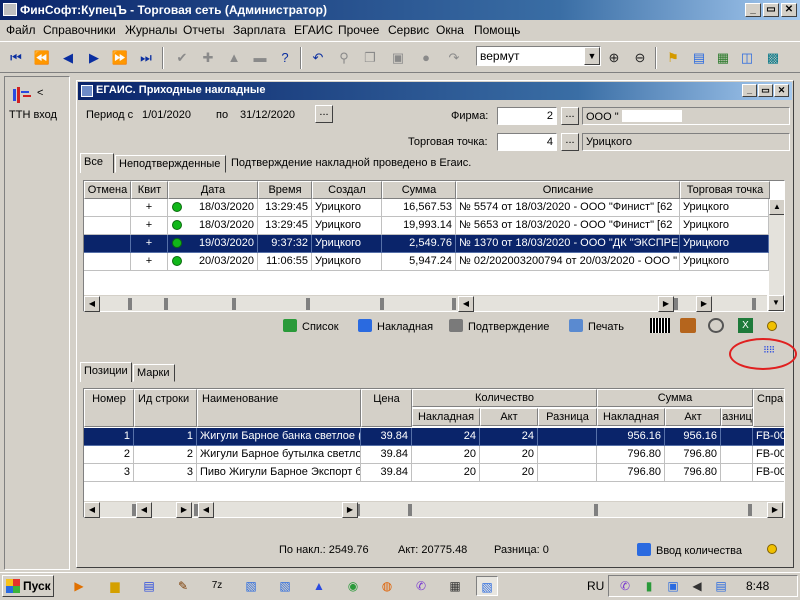  What do you see at coordinates (313, 30) in the screenshot?
I see `menu-egais: ЕГАИС` at bounding box center [313, 30].